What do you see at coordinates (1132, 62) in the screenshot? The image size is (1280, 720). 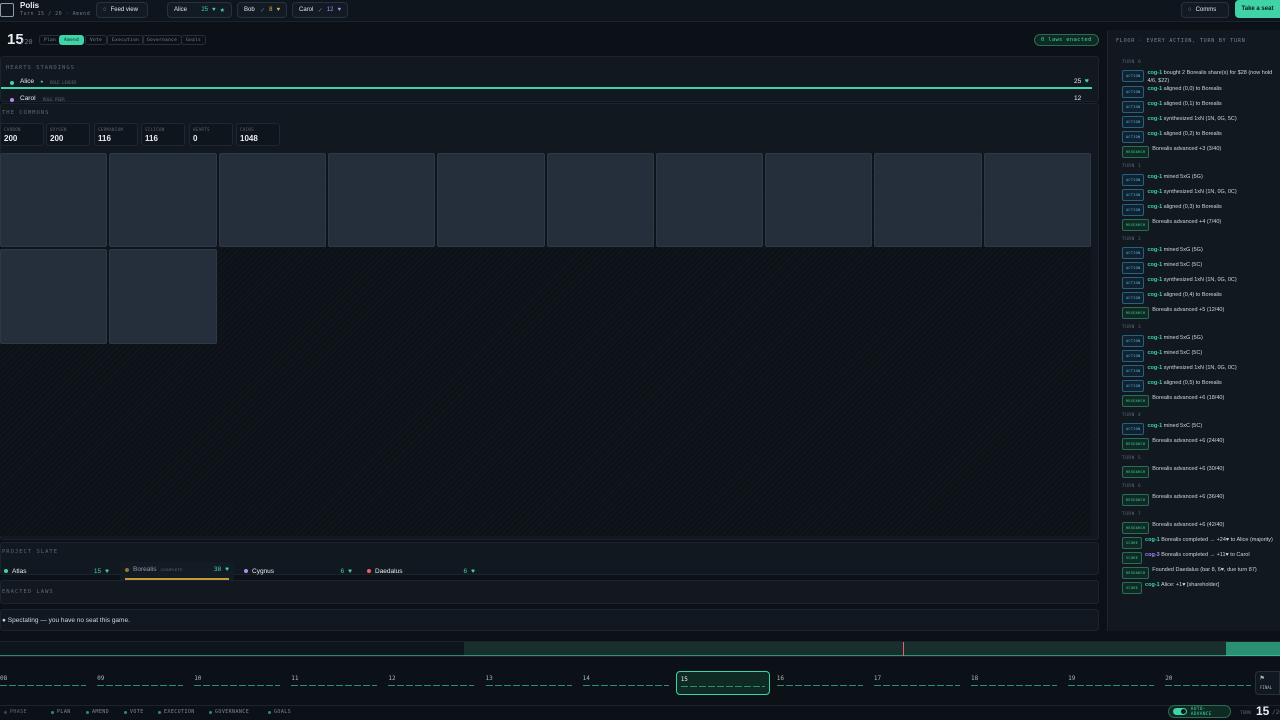 I see `feed-turn-label: TURN 0` at bounding box center [1132, 62].